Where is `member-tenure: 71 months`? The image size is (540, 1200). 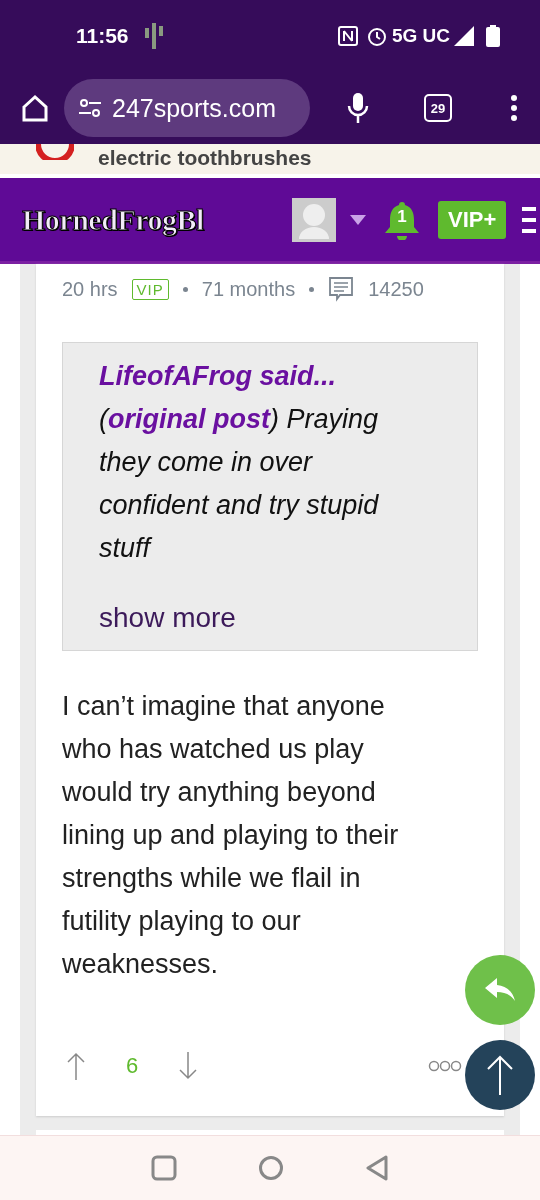
member-tenure: 71 months is located at coordinates (248, 289).